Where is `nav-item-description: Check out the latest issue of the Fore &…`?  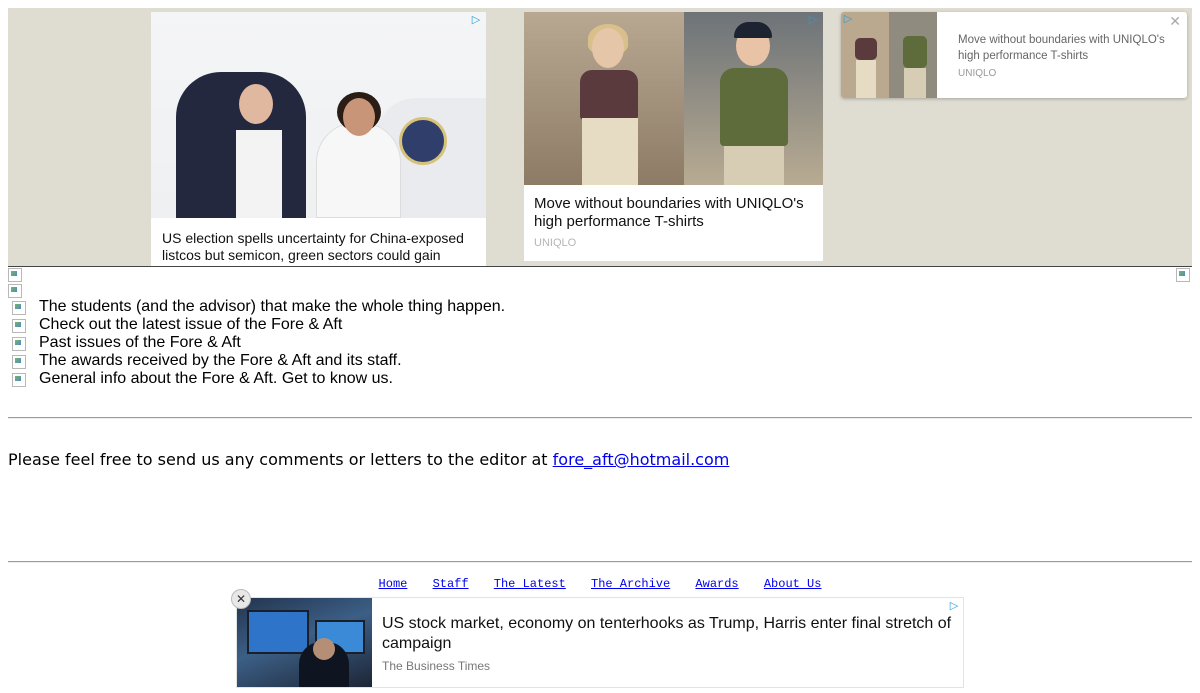
nav-item-description: Check out the latest issue of the Fore &… is located at coordinates (191, 324).